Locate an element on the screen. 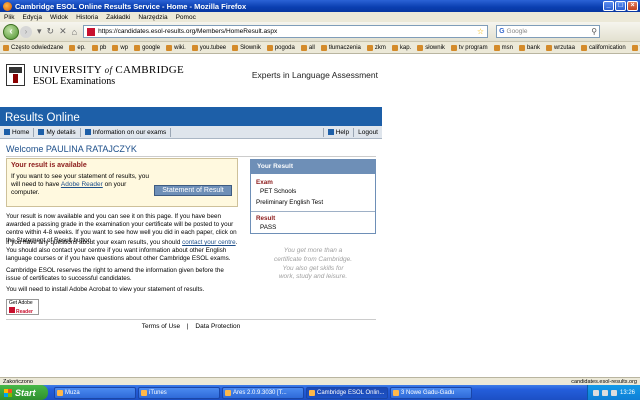 The height and width of the screenshot is (400, 640). reload-icon: ↻ is located at coordinates (51, 31).